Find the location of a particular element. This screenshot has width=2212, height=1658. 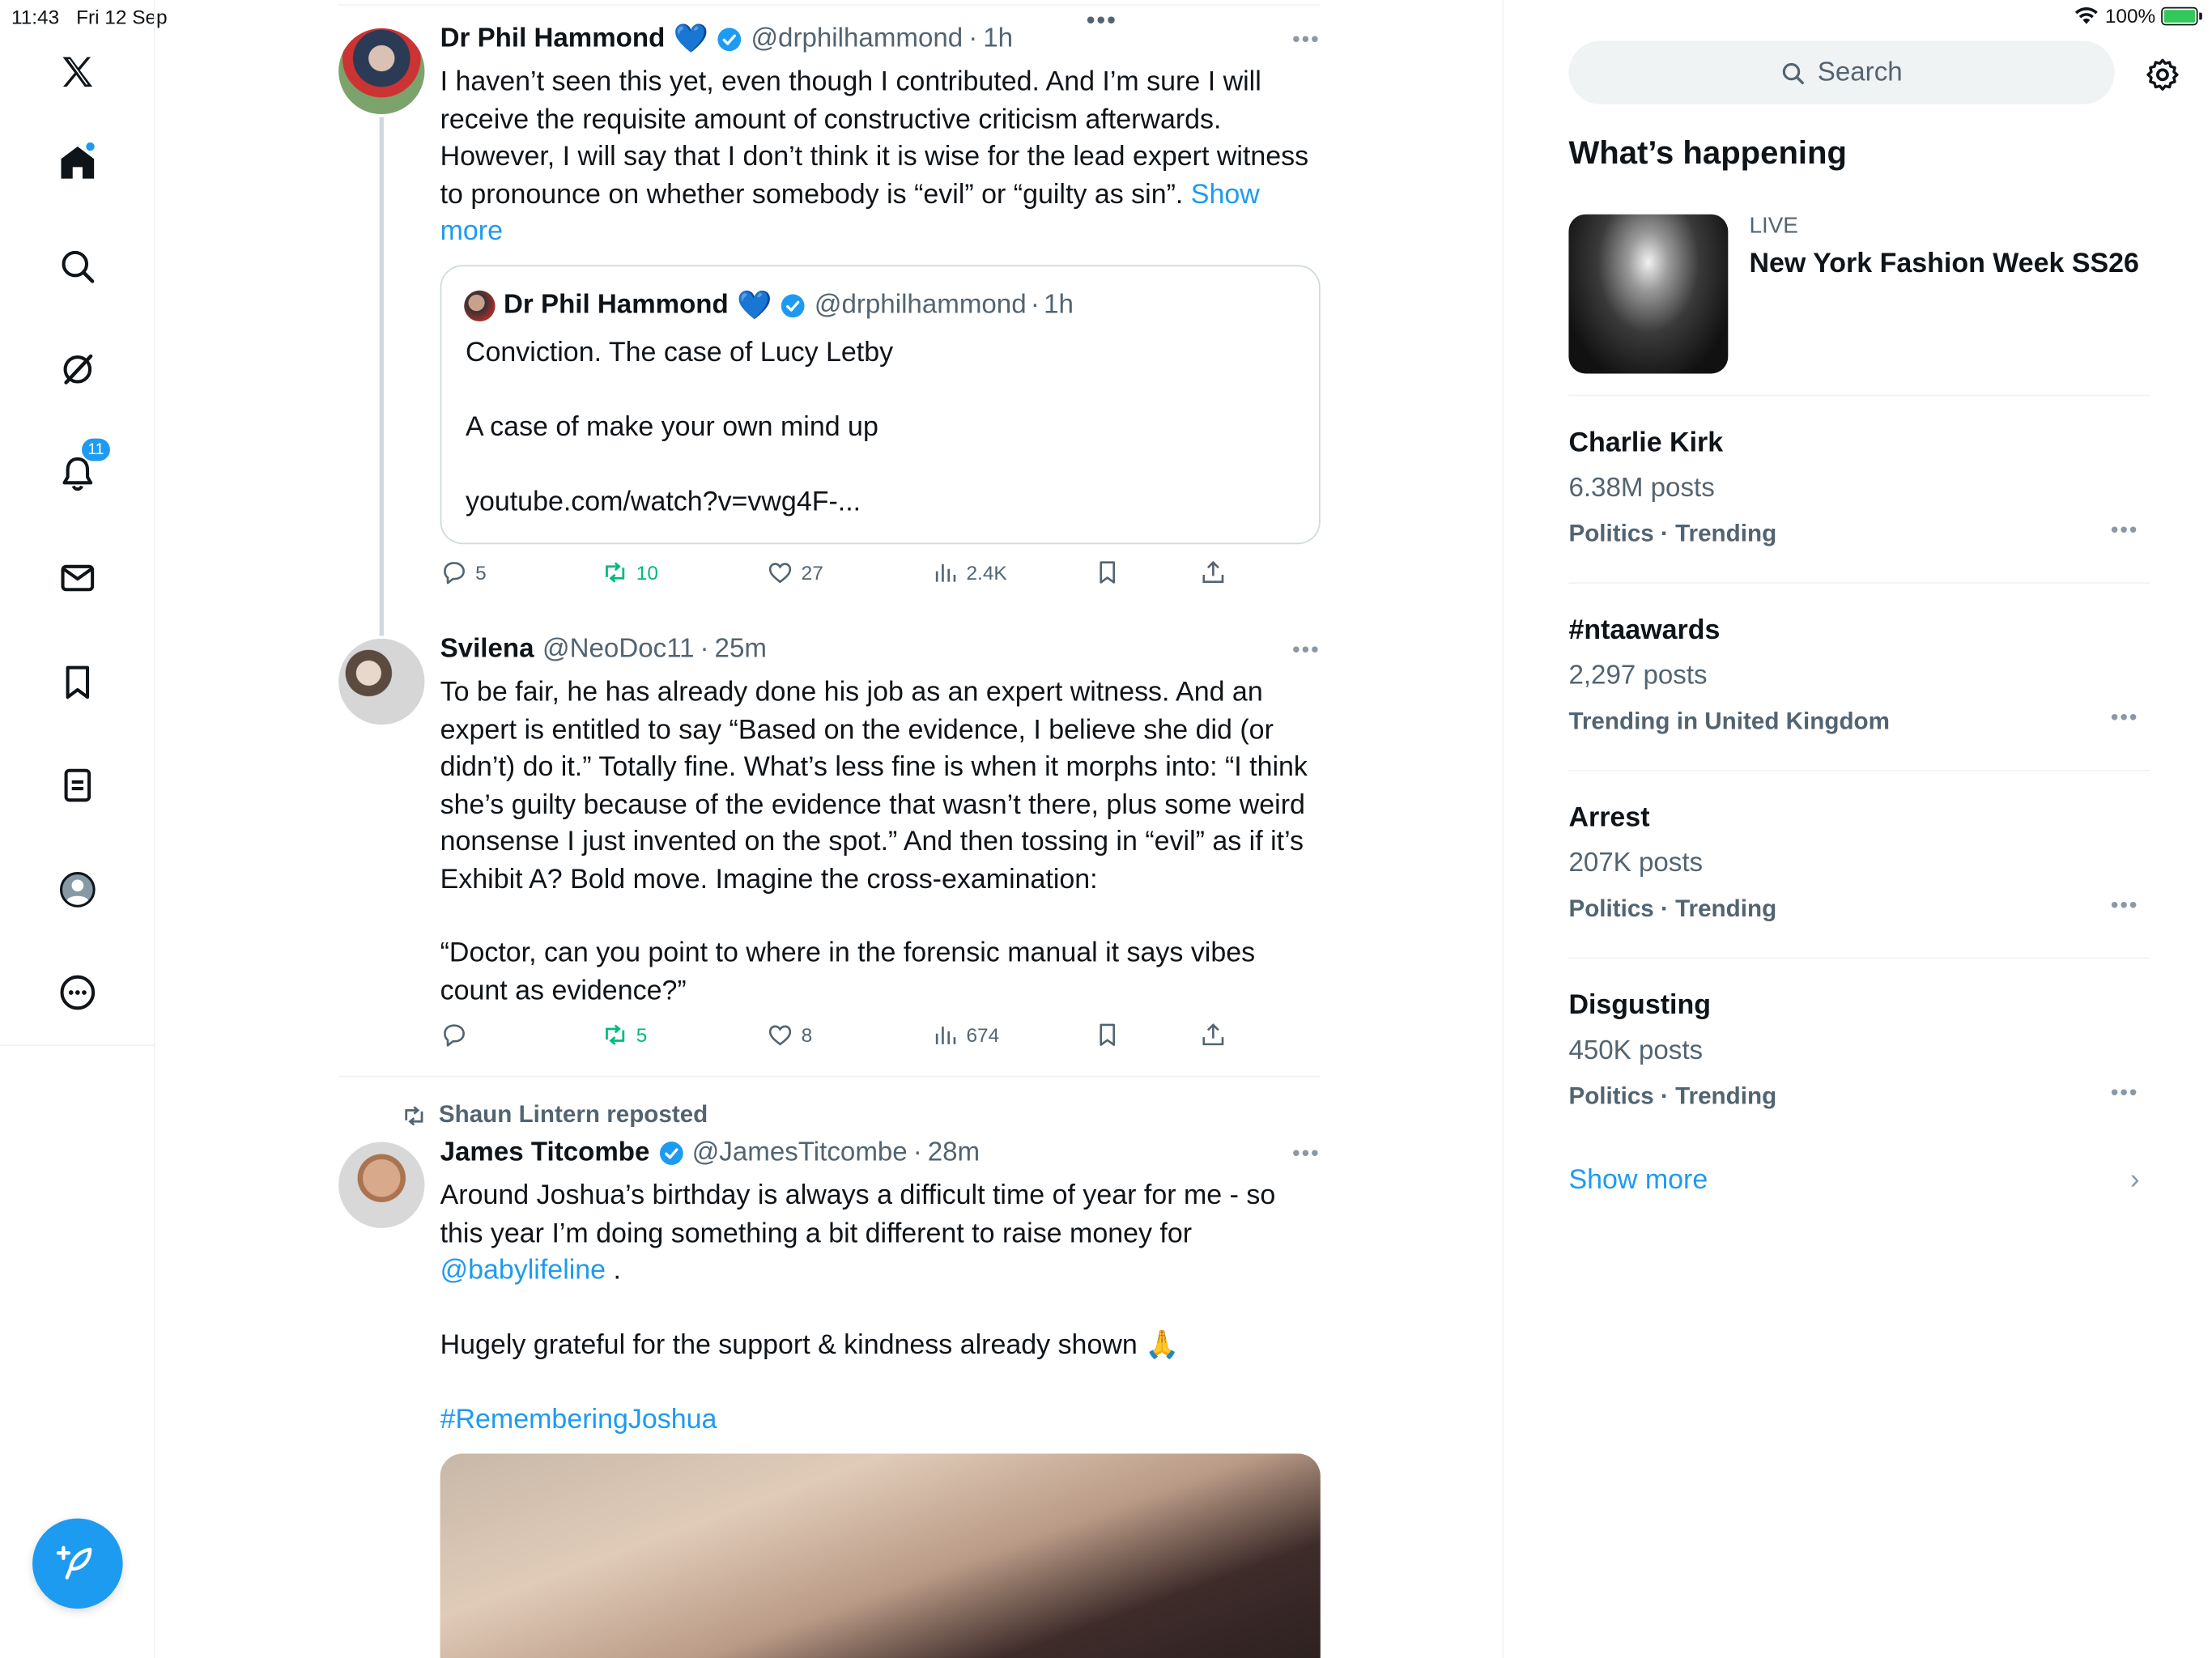

author-name: Svilena is located at coordinates (487, 650).